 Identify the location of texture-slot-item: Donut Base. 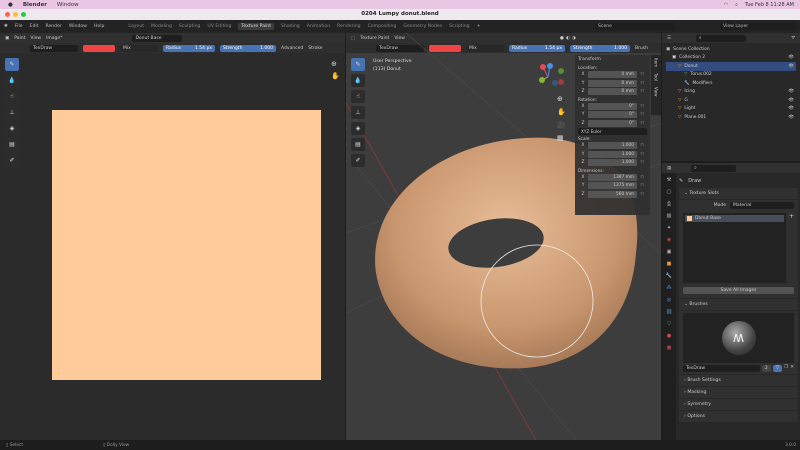
(734, 218).